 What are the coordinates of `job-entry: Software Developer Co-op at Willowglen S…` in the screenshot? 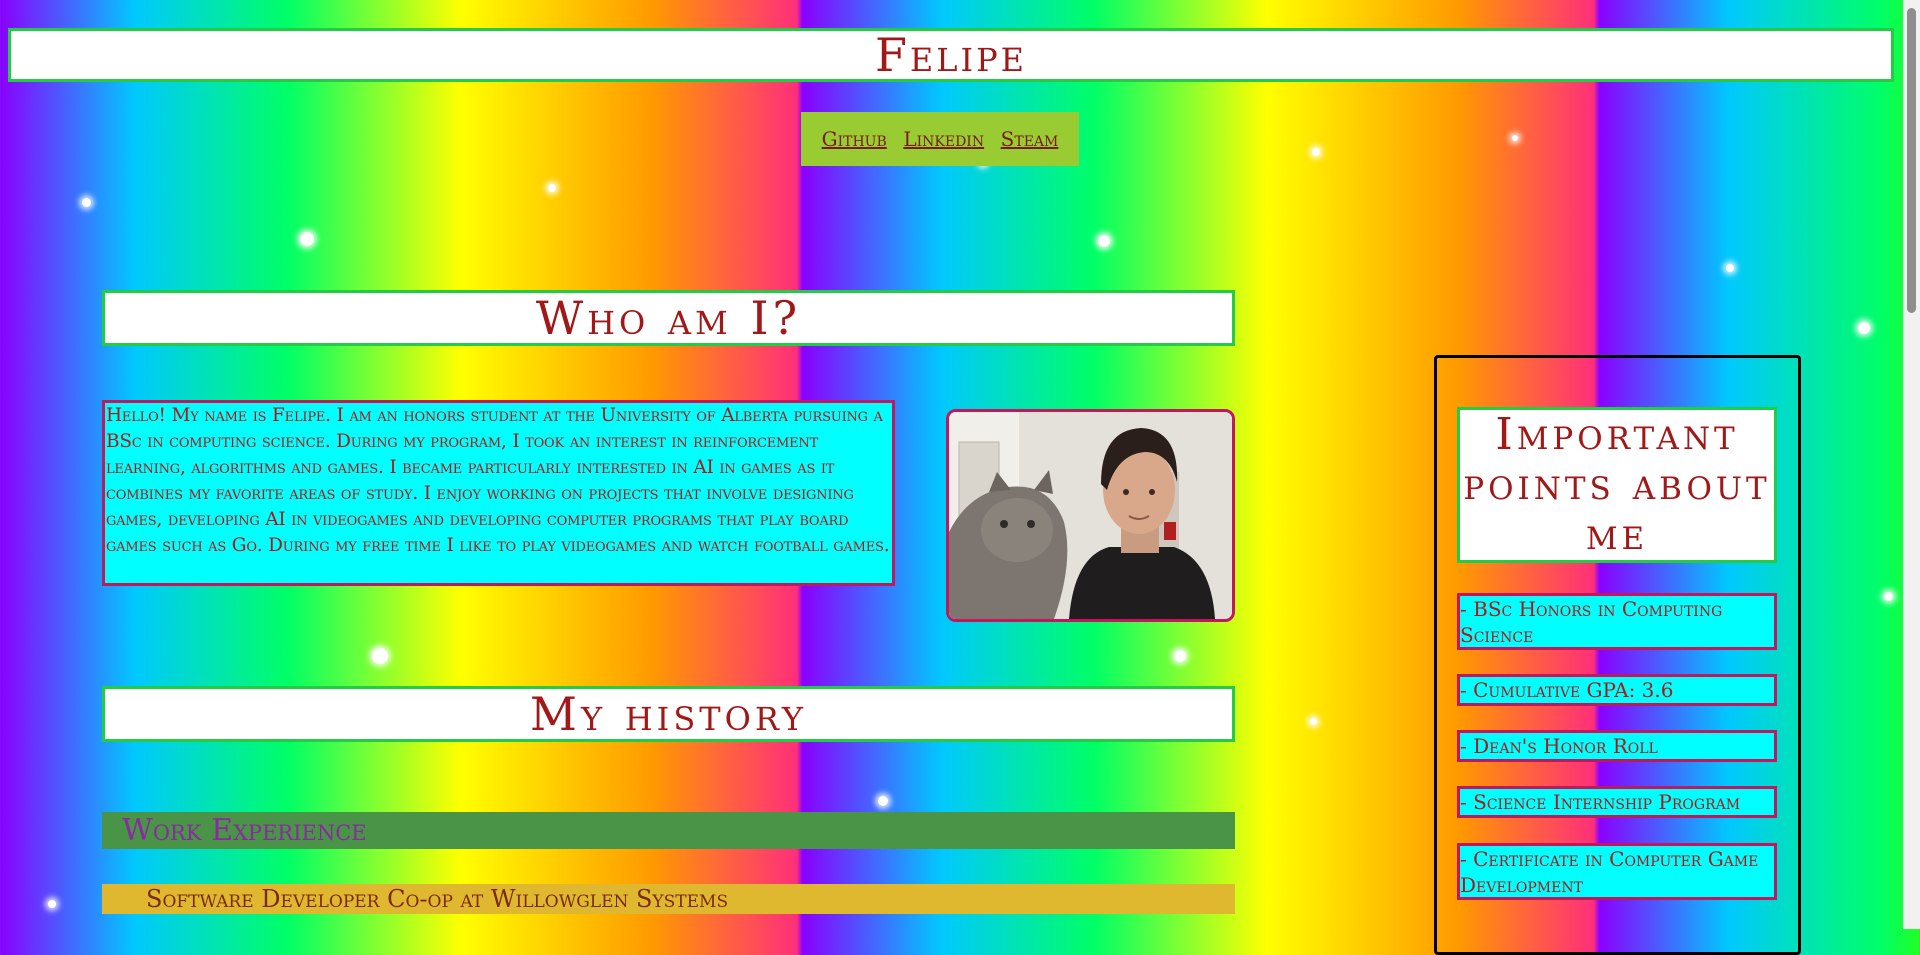 It's located at (668, 899).